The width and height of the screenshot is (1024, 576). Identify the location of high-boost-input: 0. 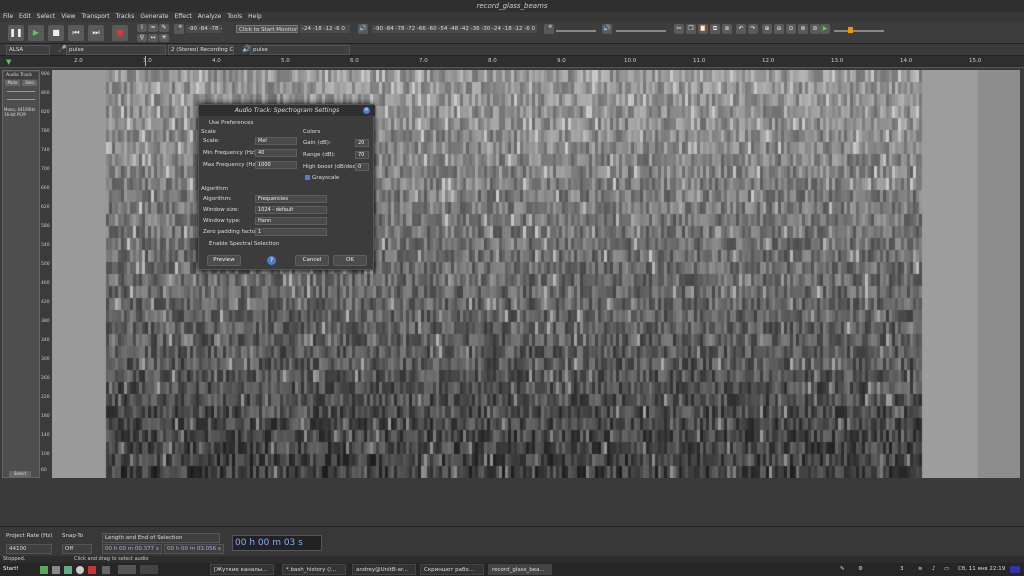
(362, 167).